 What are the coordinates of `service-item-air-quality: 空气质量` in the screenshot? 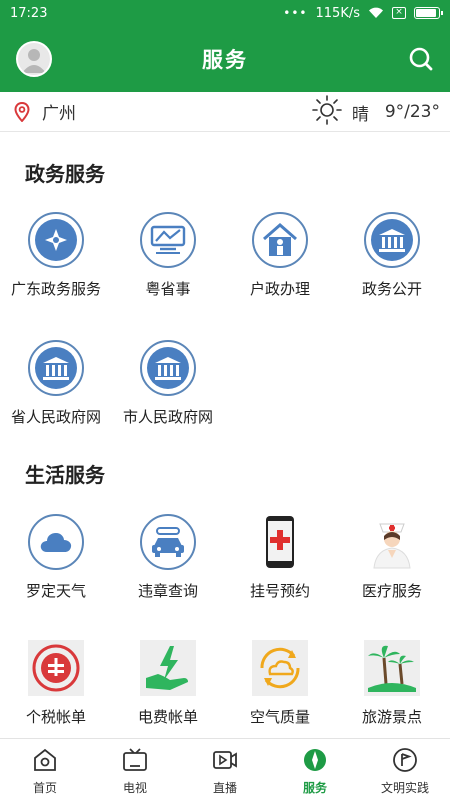 It's located at (280, 690).